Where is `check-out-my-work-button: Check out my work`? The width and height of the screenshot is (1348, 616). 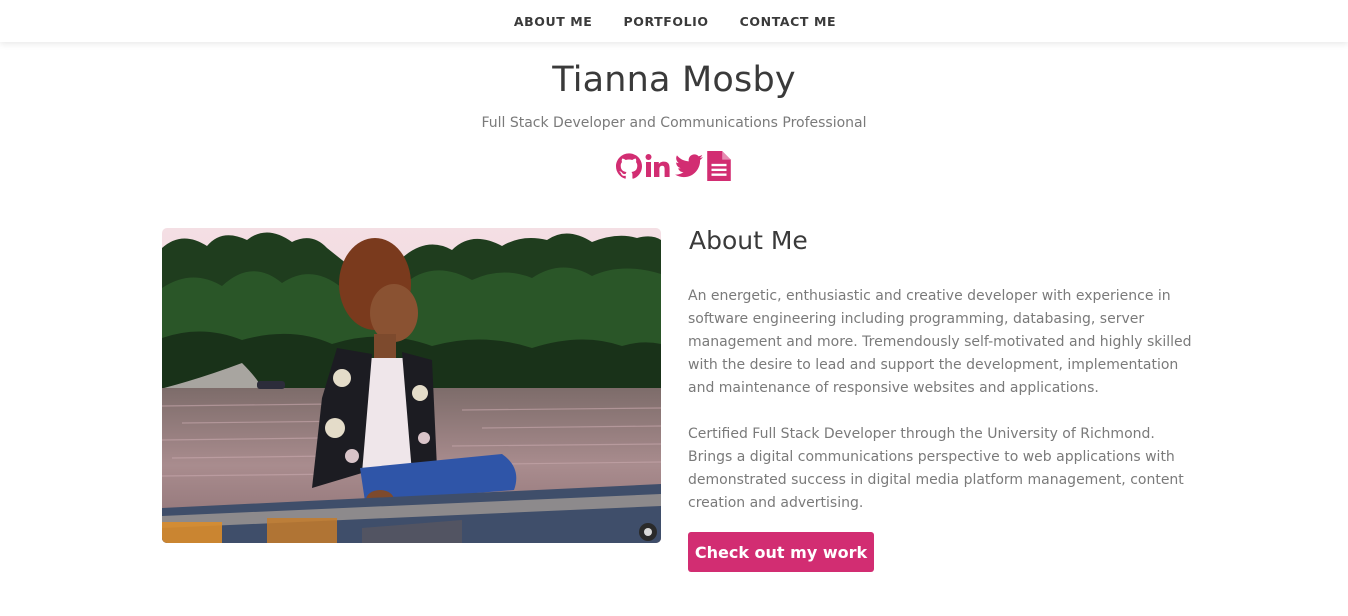 check-out-my-work-button: Check out my work is located at coordinates (781, 552).